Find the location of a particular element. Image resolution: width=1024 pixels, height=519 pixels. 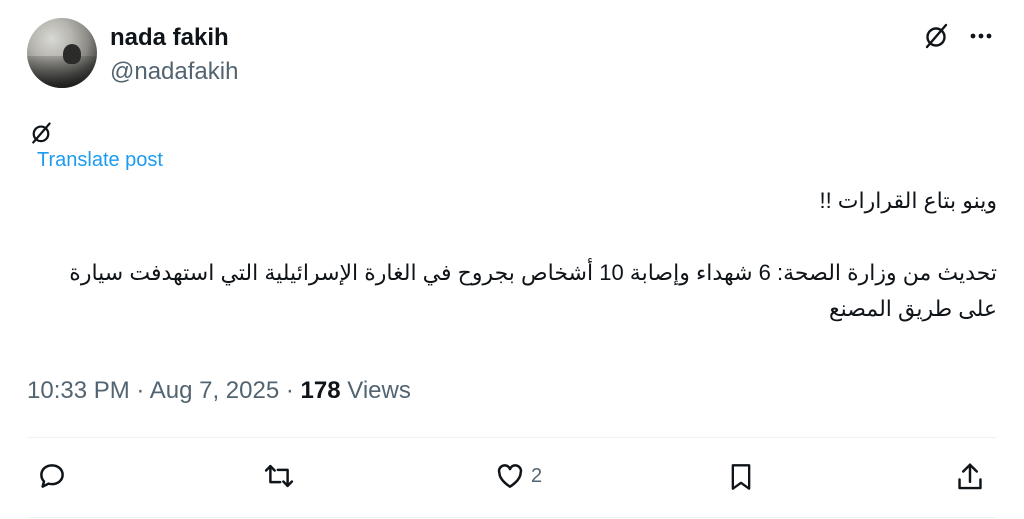

repost-button is located at coordinates (279, 476).